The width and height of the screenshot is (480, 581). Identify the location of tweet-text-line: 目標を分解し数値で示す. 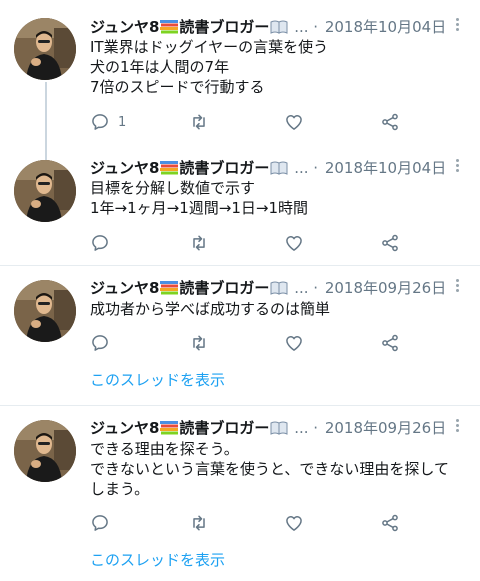
(173, 188).